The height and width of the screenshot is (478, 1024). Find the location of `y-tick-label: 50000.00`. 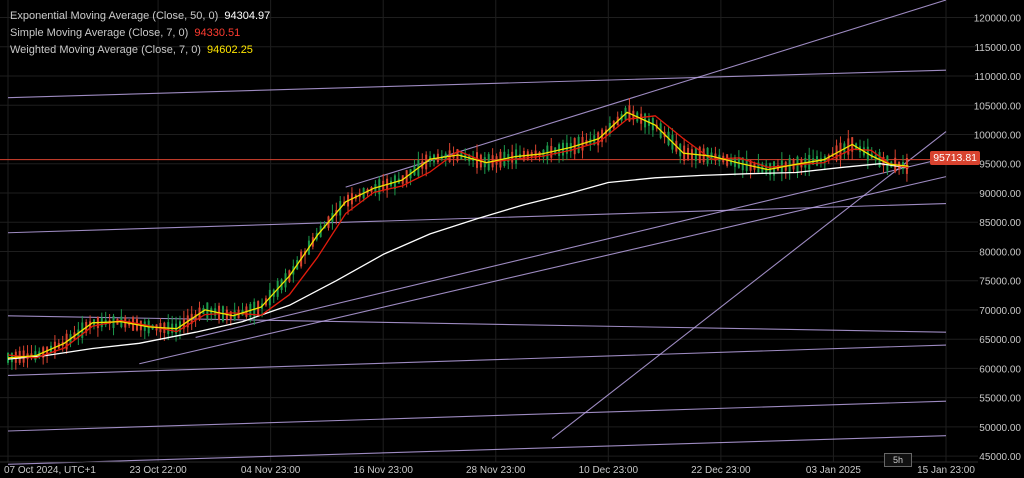

y-tick-label: 50000.00 is located at coordinates (1000, 428).